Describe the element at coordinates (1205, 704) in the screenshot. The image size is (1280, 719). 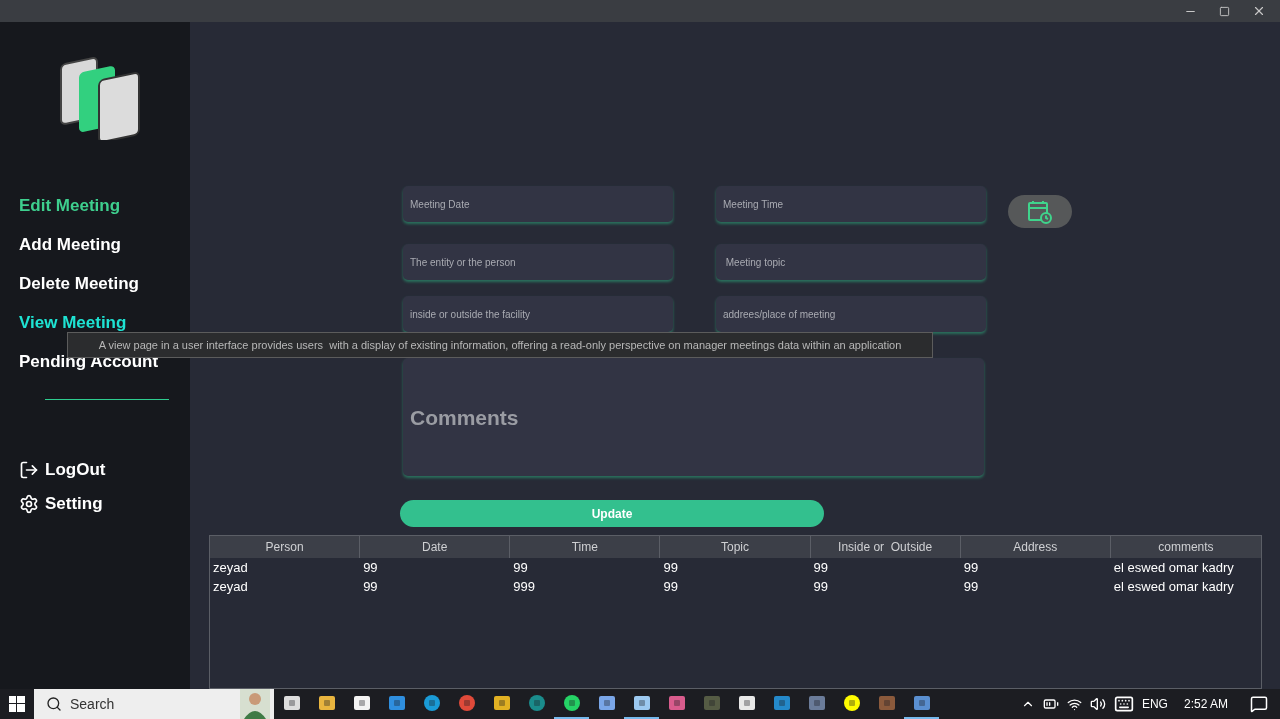
I see `clock: 2:52 AM` at that location.